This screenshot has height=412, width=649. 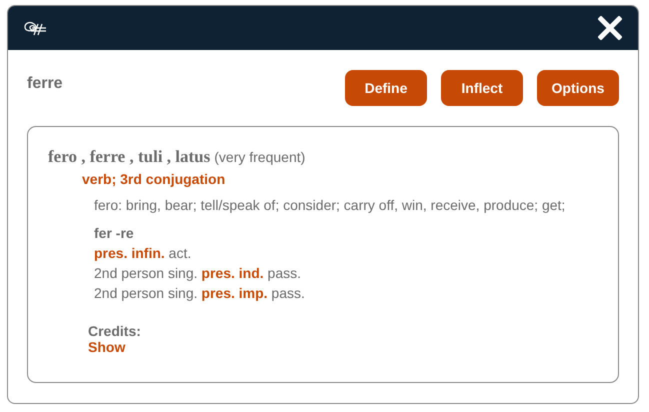 I want to click on inflection-line: pres. infin. act., so click(x=143, y=253).